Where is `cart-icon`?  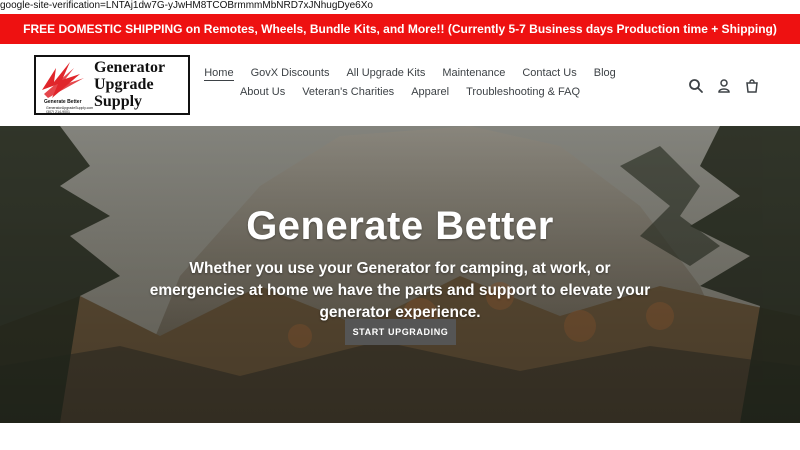 cart-icon is located at coordinates (752, 86).